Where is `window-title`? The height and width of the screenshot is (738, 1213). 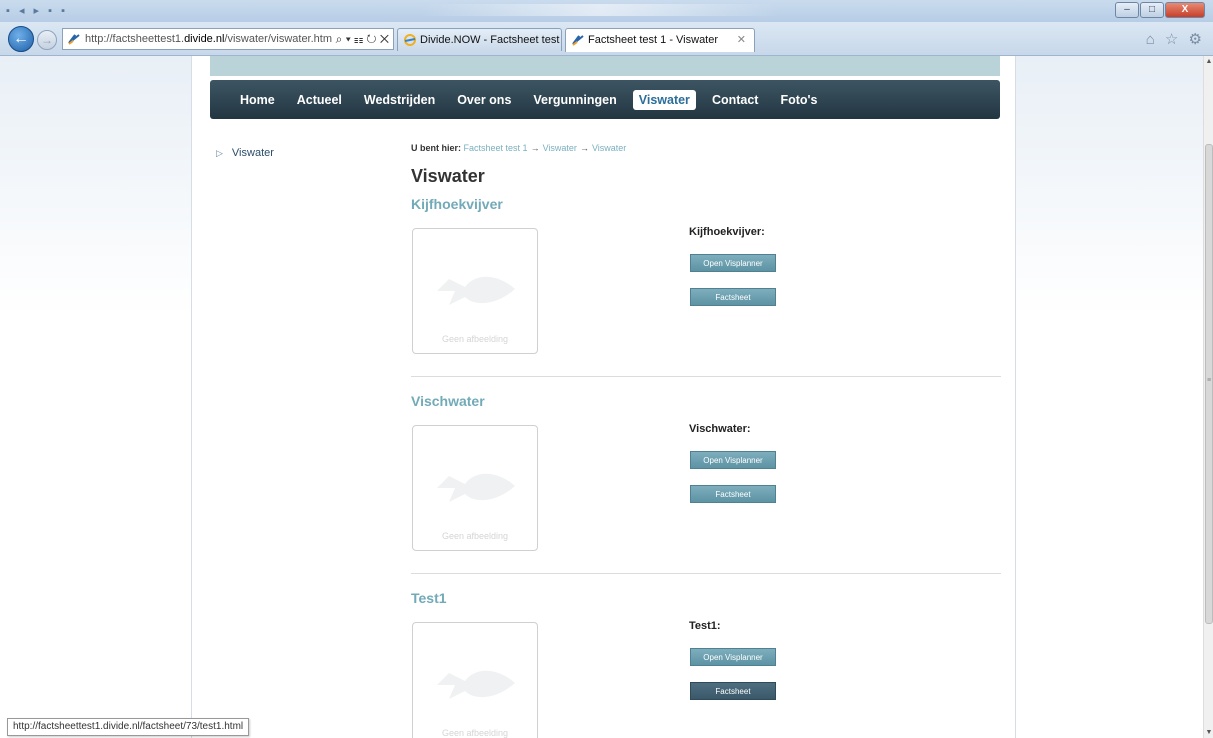 window-title is located at coordinates (600, 10).